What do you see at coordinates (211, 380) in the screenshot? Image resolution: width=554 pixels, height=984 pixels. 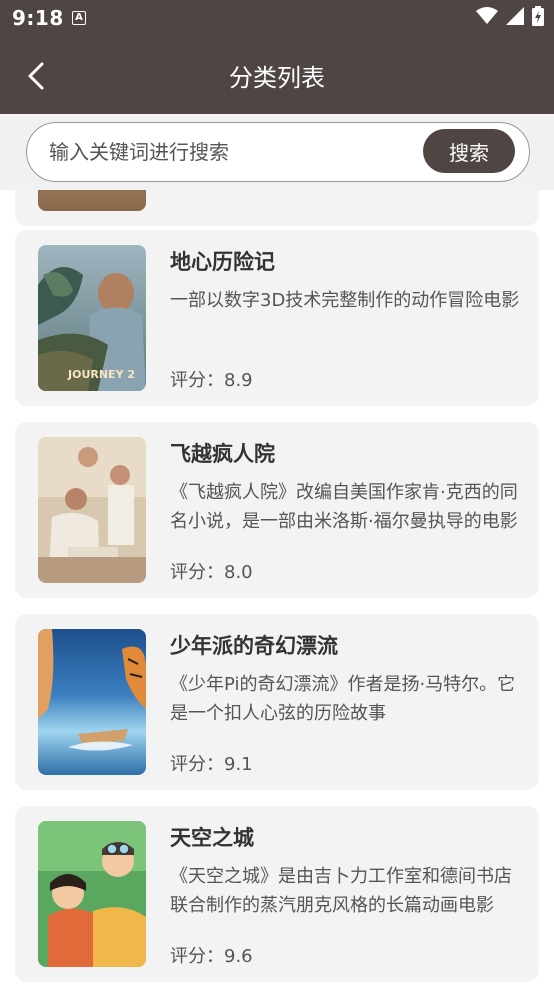 I see `movie-rating: 评分：8.9` at bounding box center [211, 380].